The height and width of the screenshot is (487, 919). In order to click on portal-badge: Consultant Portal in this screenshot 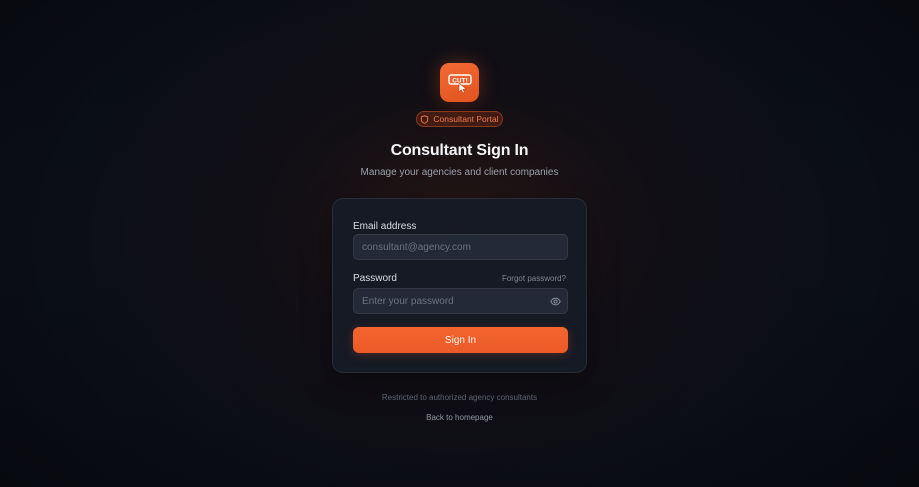, I will do `click(459, 119)`.